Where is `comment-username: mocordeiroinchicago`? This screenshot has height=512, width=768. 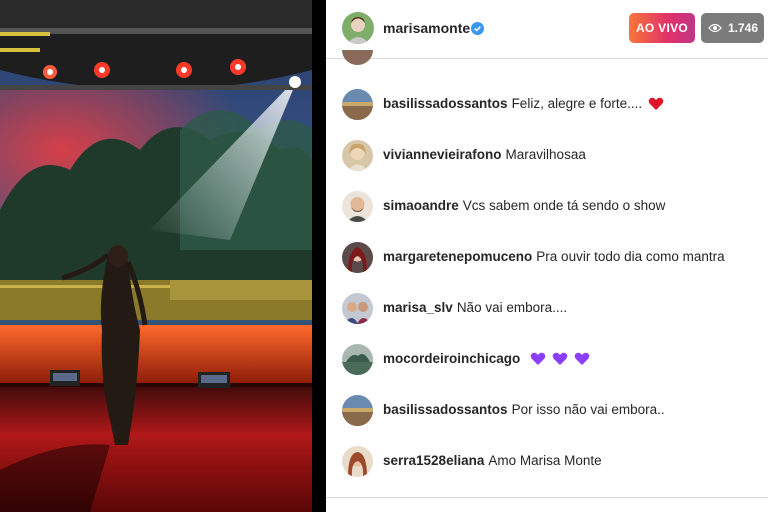 comment-username: mocordeiroinchicago is located at coordinates (451, 358).